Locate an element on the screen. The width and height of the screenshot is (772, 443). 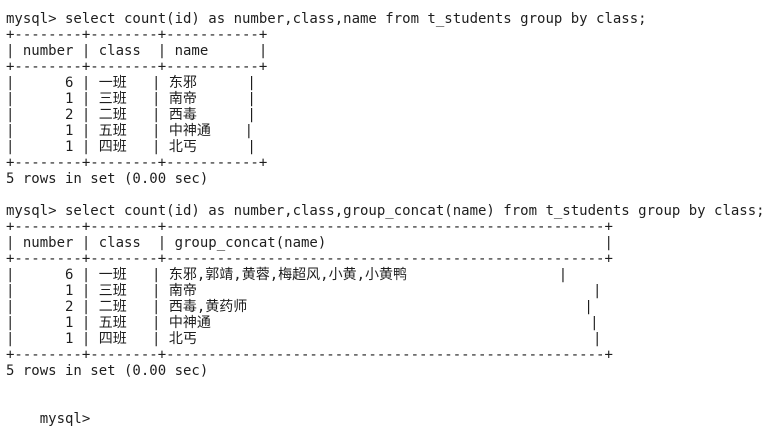
table-2-row: | 1 | 五班 | 中神通 | is located at coordinates (302, 323).